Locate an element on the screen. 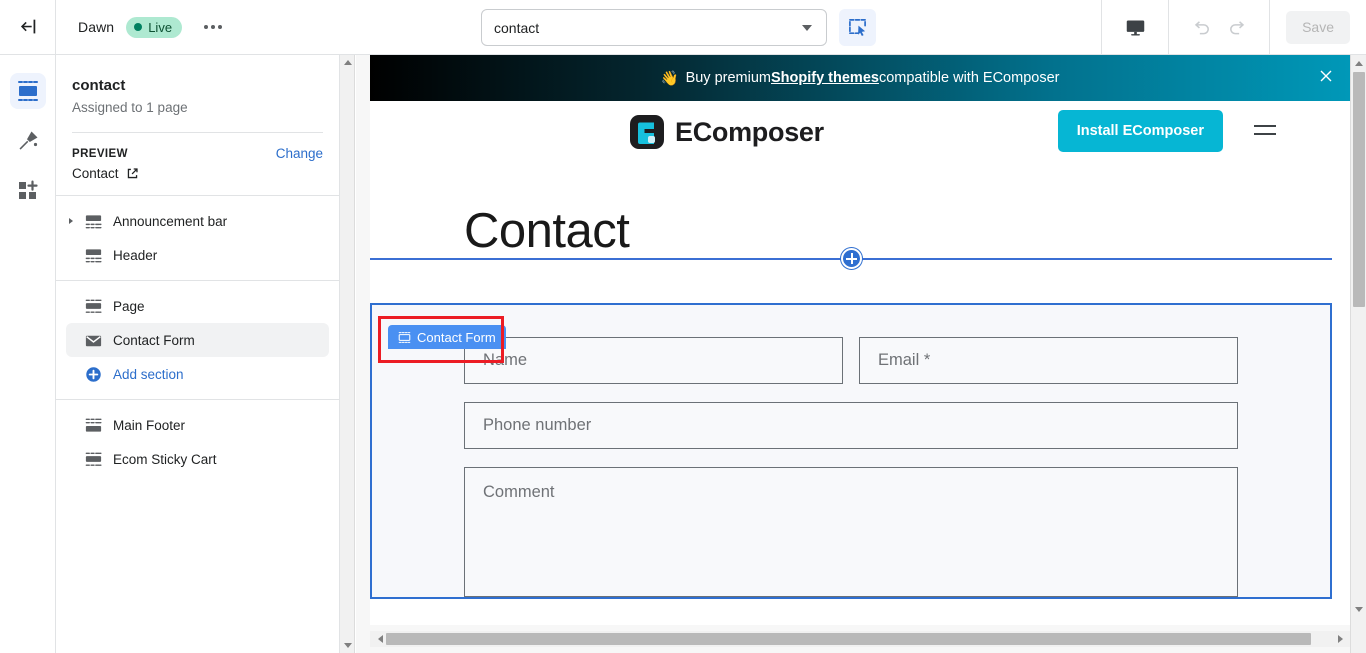 Image resolution: width=1366 pixels, height=653 pixels. page-selector-value: contact is located at coordinates (517, 27).